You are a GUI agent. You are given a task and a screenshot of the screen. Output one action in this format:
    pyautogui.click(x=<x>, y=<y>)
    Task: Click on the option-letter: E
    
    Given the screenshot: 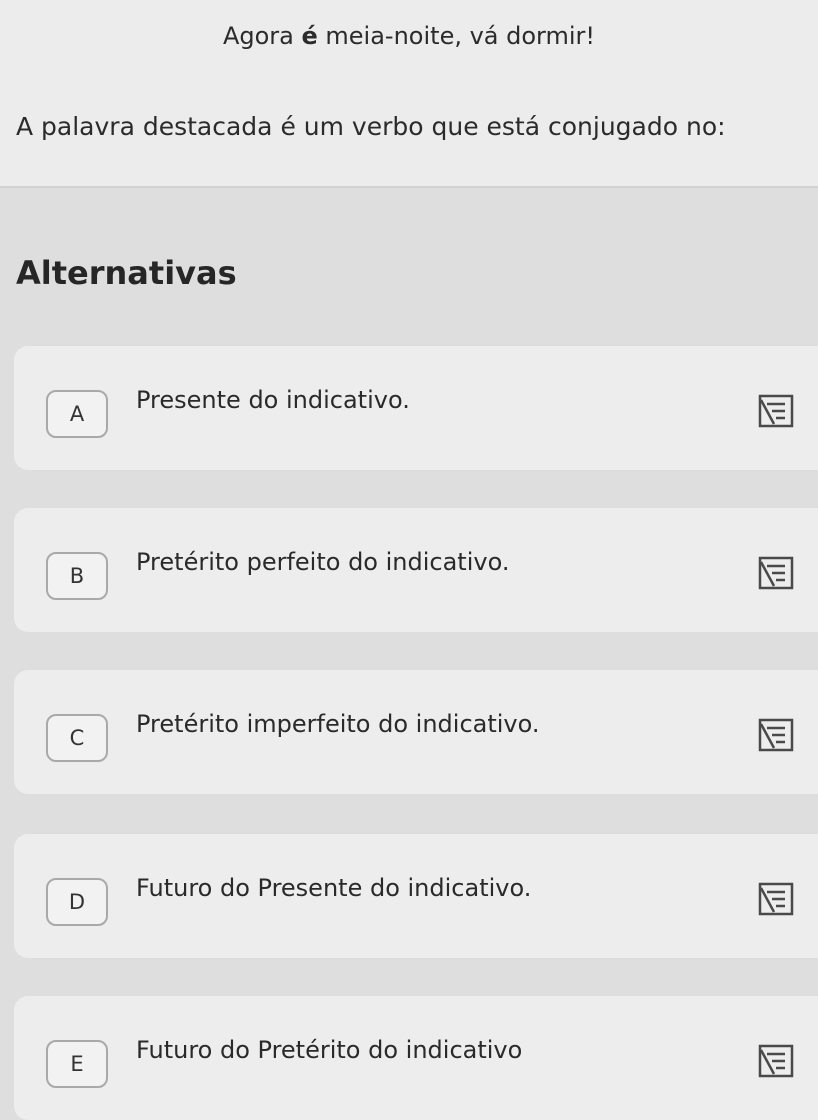 What is the action you would take?
    pyautogui.click(x=77, y=1064)
    